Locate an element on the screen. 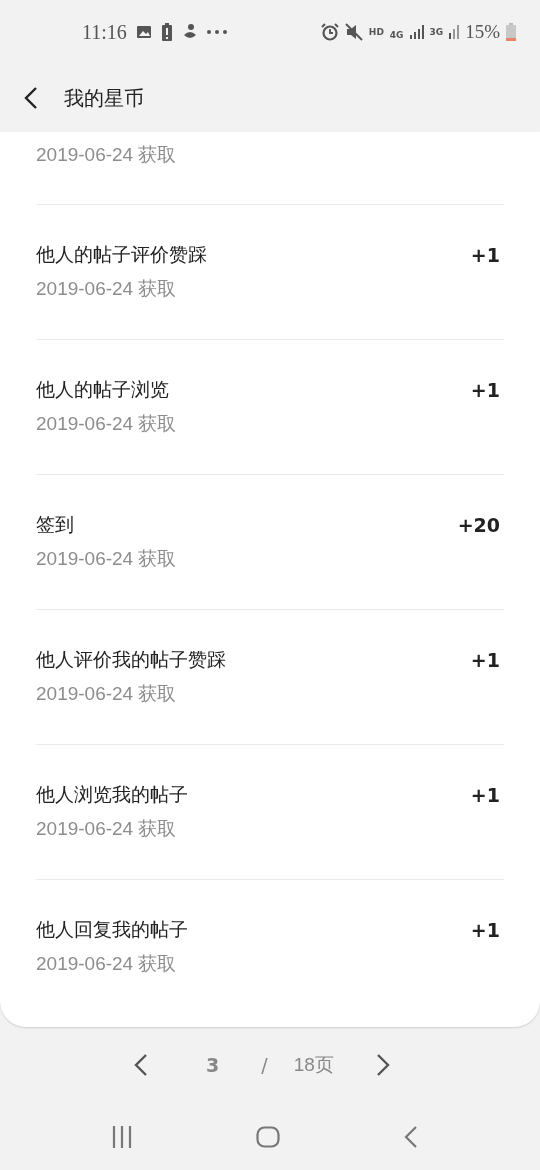 This screenshot has width=540, height=1170. next-page-icon is located at coordinates (382, 1065).